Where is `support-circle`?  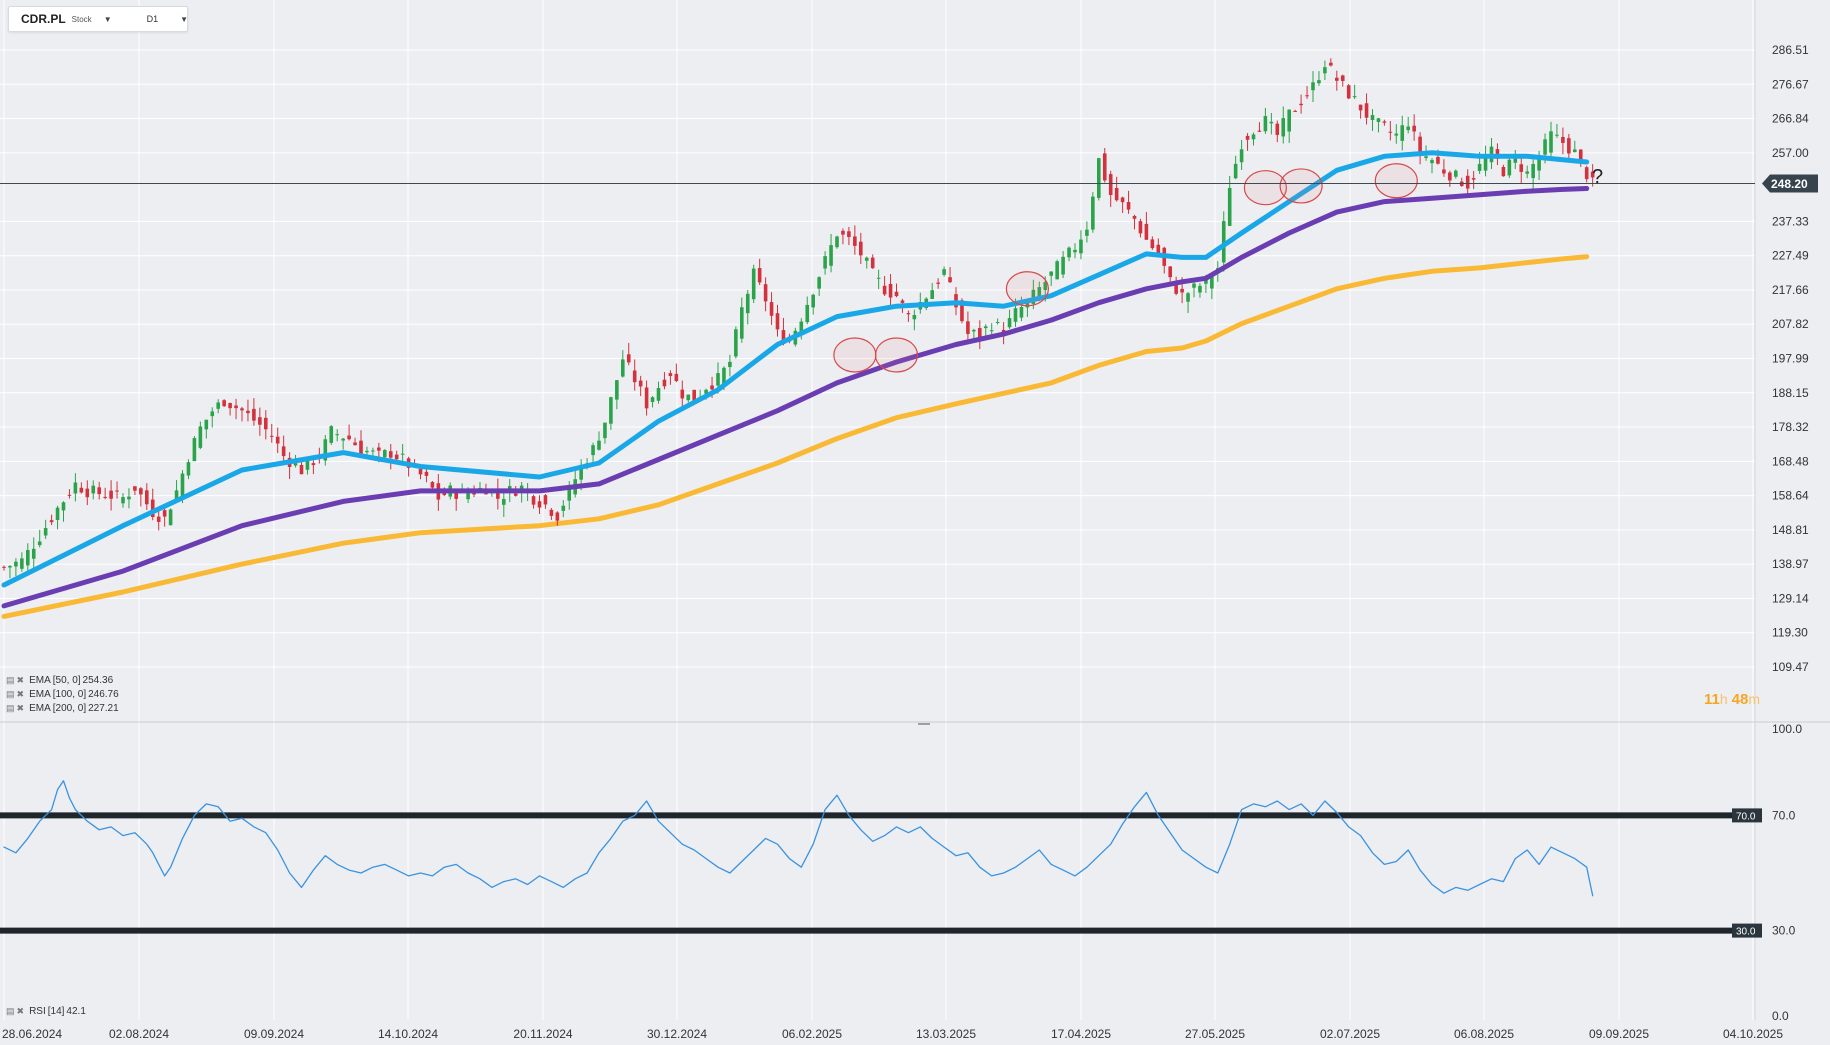 support-circle is located at coordinates (855, 355).